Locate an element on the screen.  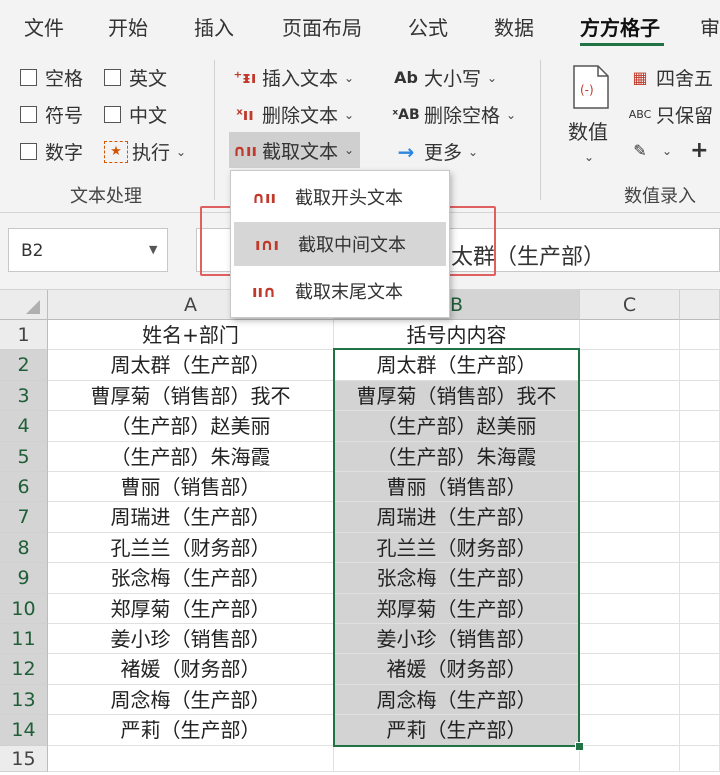
checkbox-number: 数字 is located at coordinates (51, 151).